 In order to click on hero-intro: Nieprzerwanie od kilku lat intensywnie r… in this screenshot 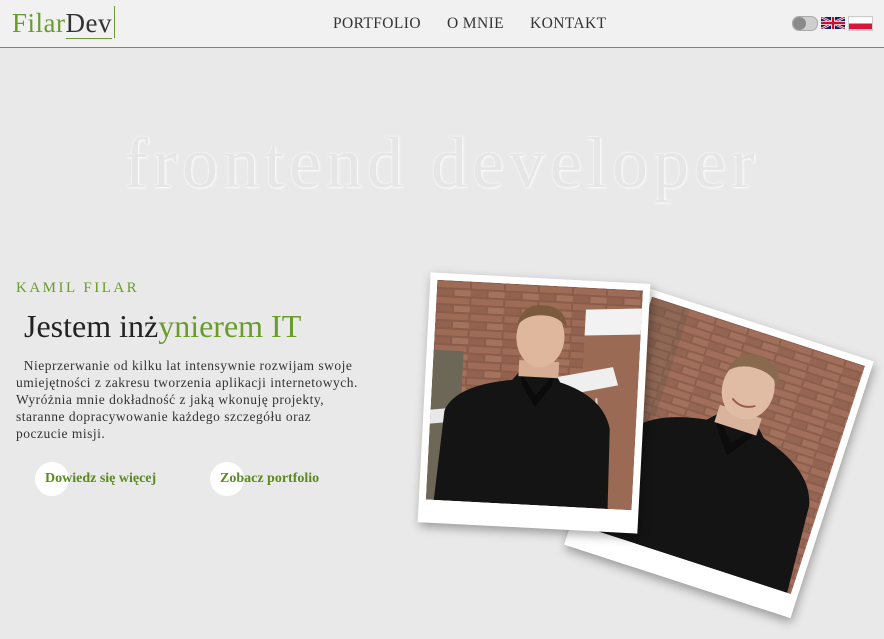, I will do `click(187, 399)`.